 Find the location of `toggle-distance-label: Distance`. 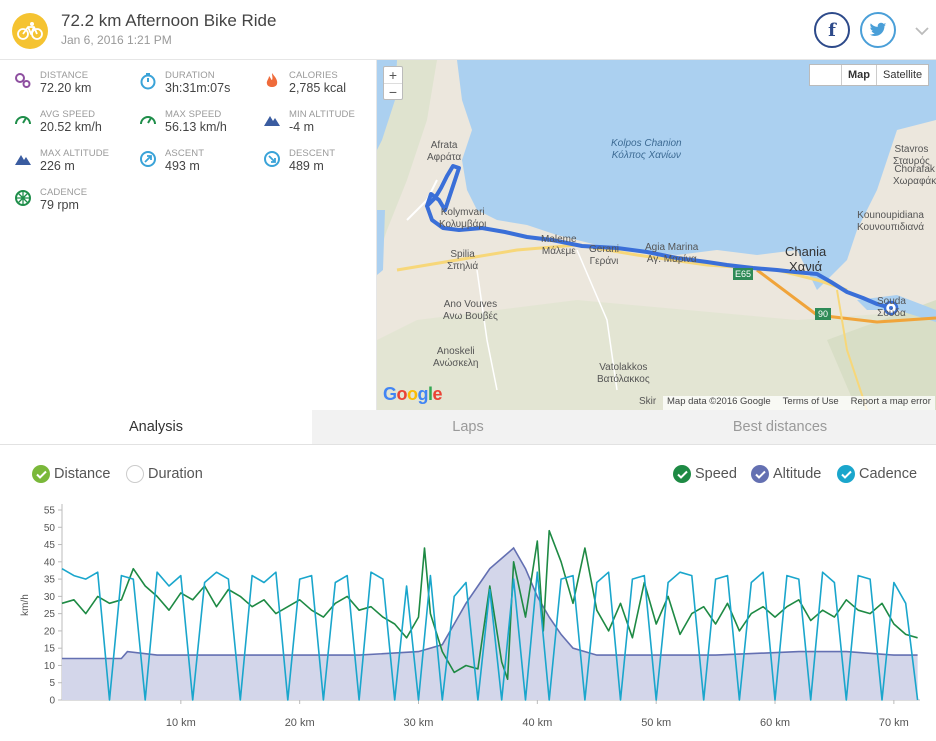

toggle-distance-label: Distance is located at coordinates (82, 474).